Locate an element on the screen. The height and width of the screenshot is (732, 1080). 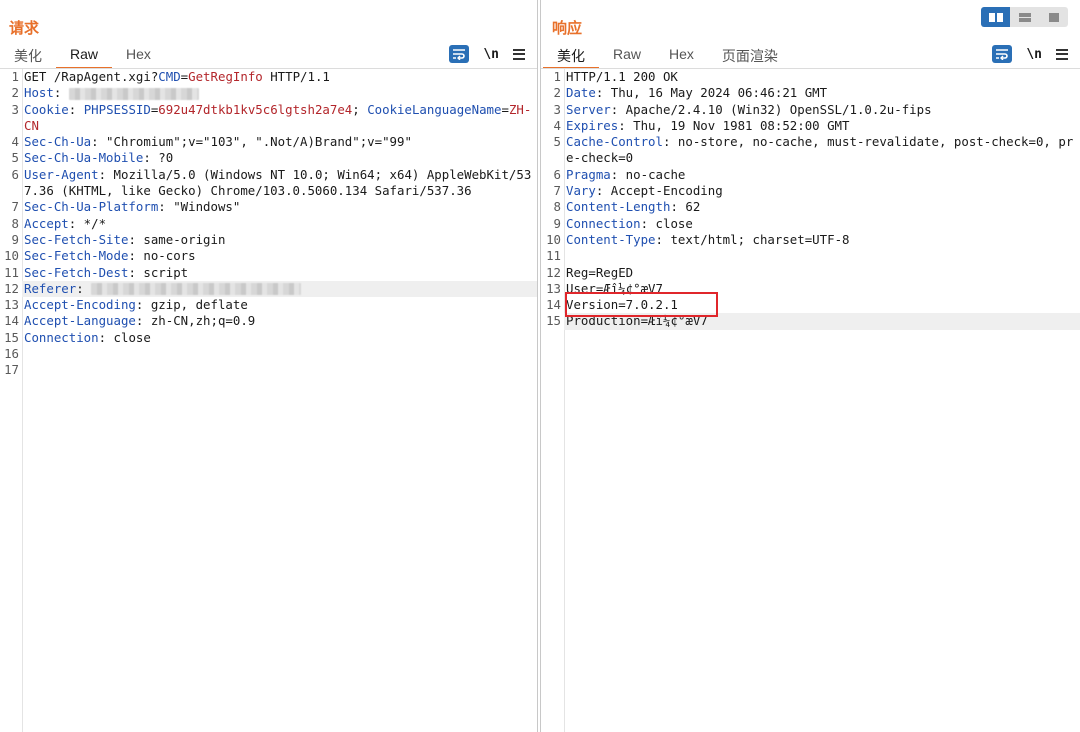
line-content: Referer: is located at coordinates (279, 289).